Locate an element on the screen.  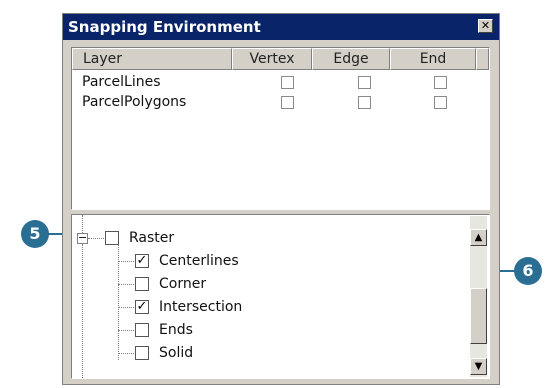
vertical-scrollbar: ▲ ▼ is located at coordinates (478, 296).